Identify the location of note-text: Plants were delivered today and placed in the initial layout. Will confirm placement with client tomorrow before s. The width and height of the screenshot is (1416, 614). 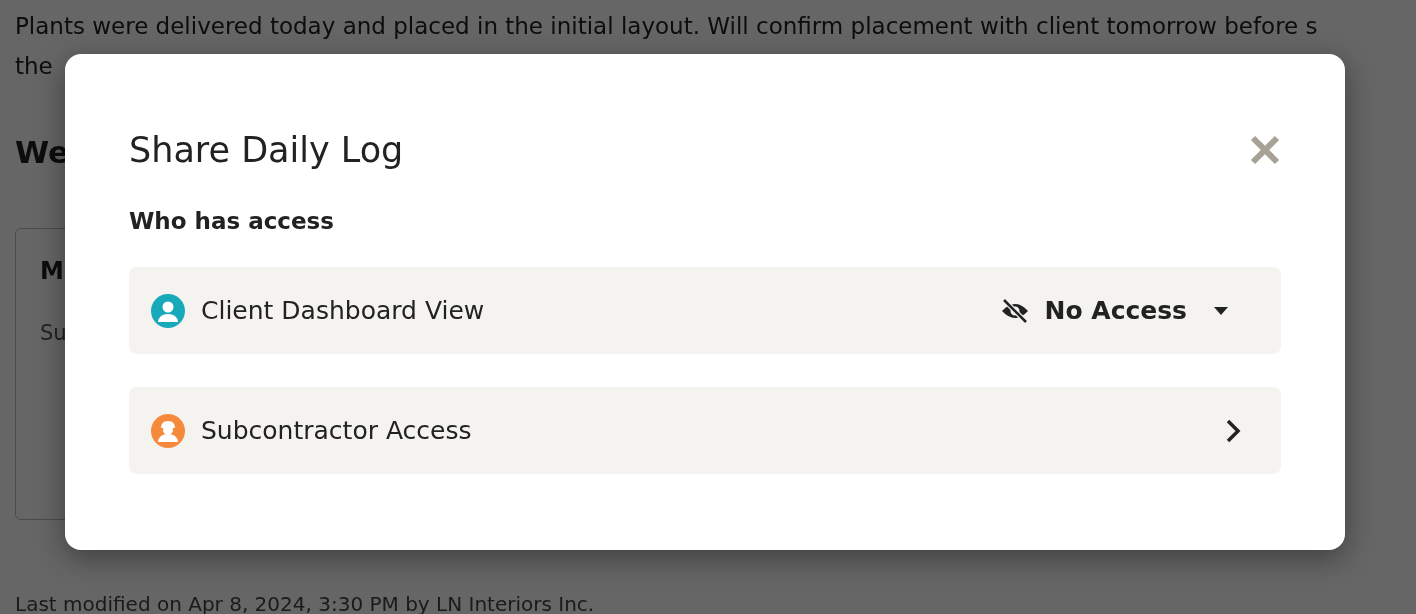
(666, 26).